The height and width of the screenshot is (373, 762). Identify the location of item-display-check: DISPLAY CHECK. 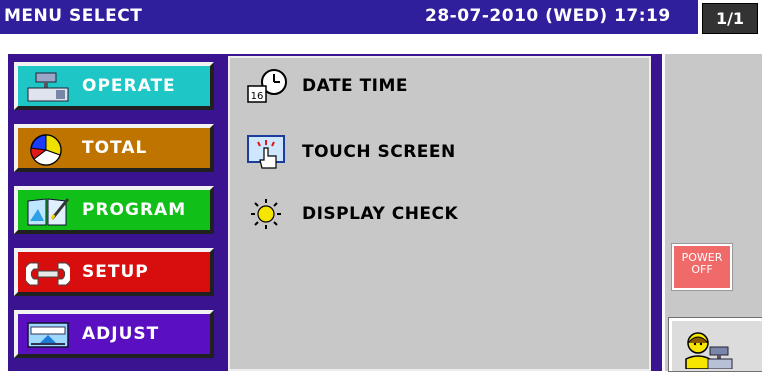
(376, 214).